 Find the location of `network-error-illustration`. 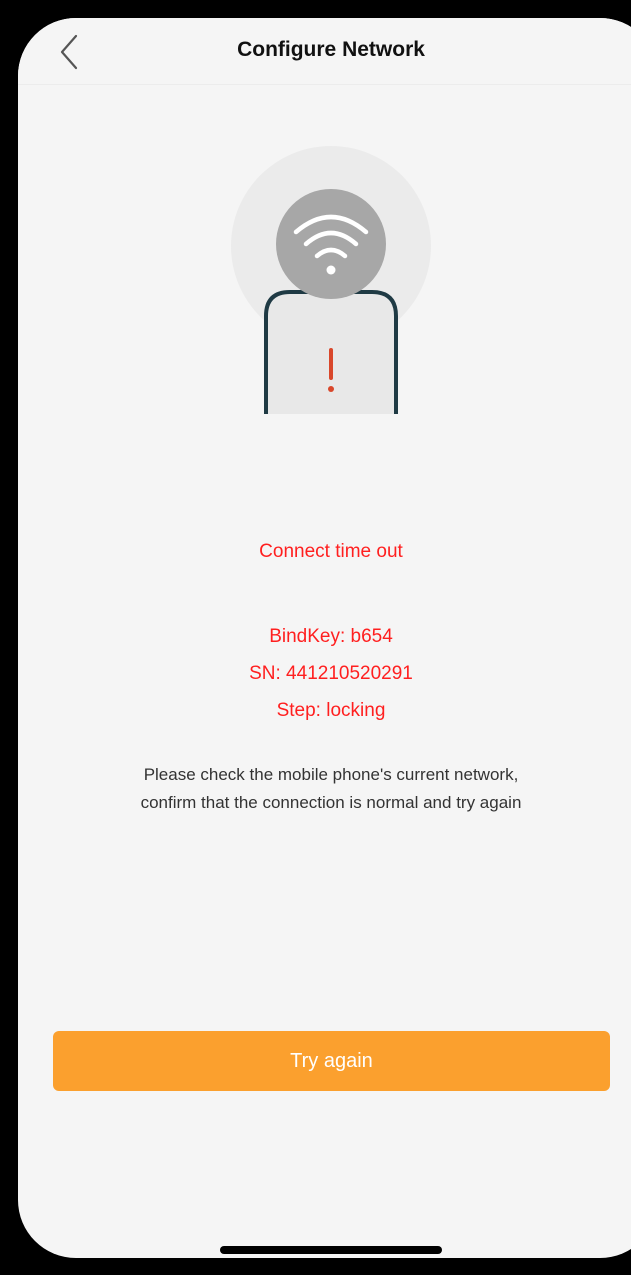

network-error-illustration is located at coordinates (331, 280).